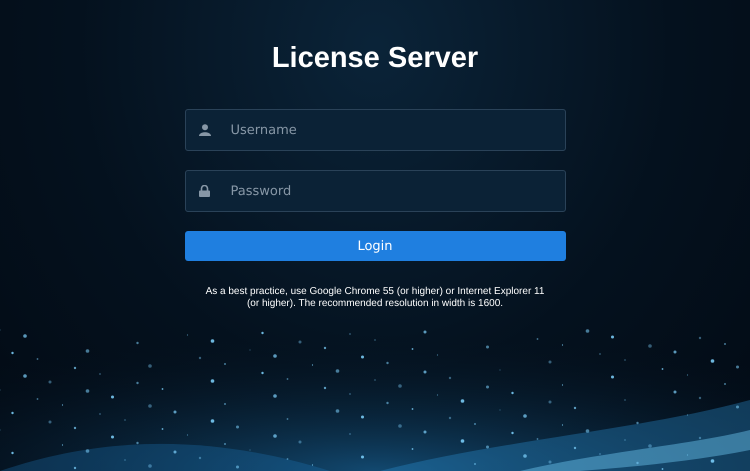 The image size is (750, 471). What do you see at coordinates (375, 130) in the screenshot?
I see `username-field: Username` at bounding box center [375, 130].